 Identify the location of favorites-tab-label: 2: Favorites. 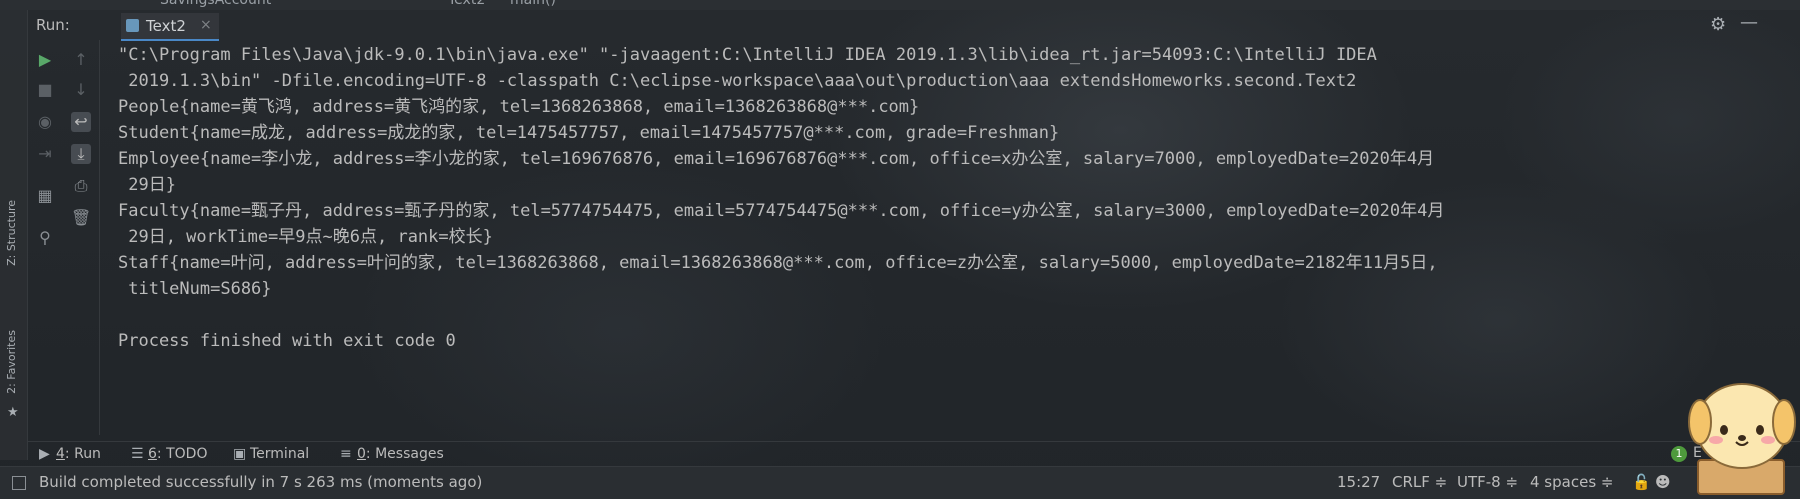
(11, 362).